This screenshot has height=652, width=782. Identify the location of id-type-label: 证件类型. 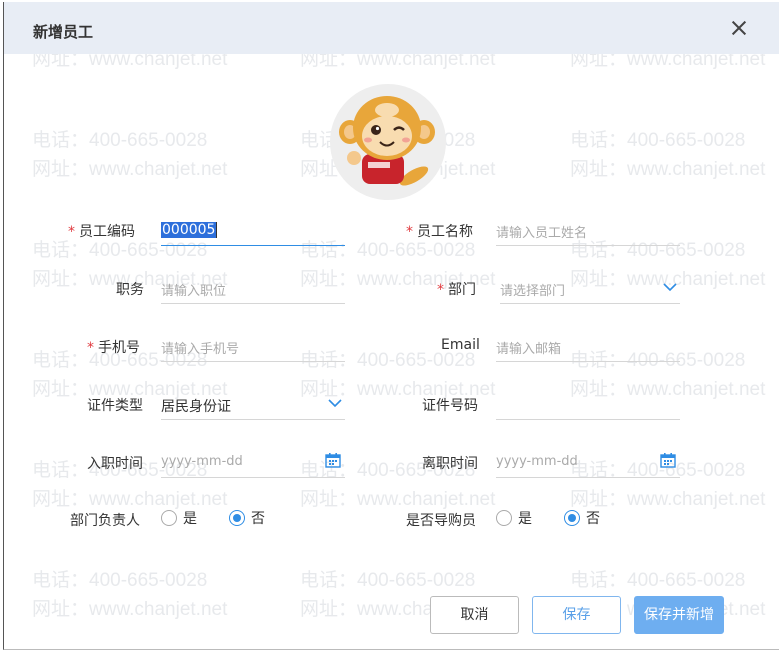
(115, 406).